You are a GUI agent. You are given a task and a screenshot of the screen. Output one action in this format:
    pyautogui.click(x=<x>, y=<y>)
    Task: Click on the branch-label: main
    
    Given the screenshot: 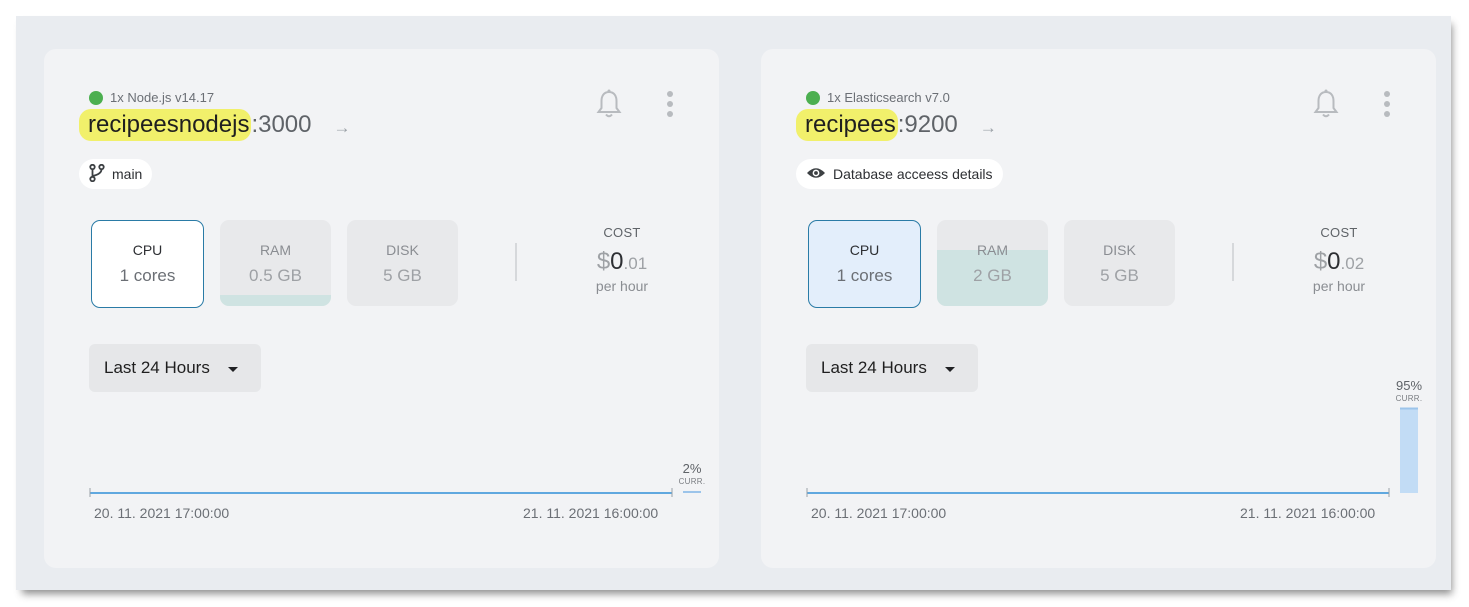 What is the action you would take?
    pyautogui.click(x=127, y=174)
    